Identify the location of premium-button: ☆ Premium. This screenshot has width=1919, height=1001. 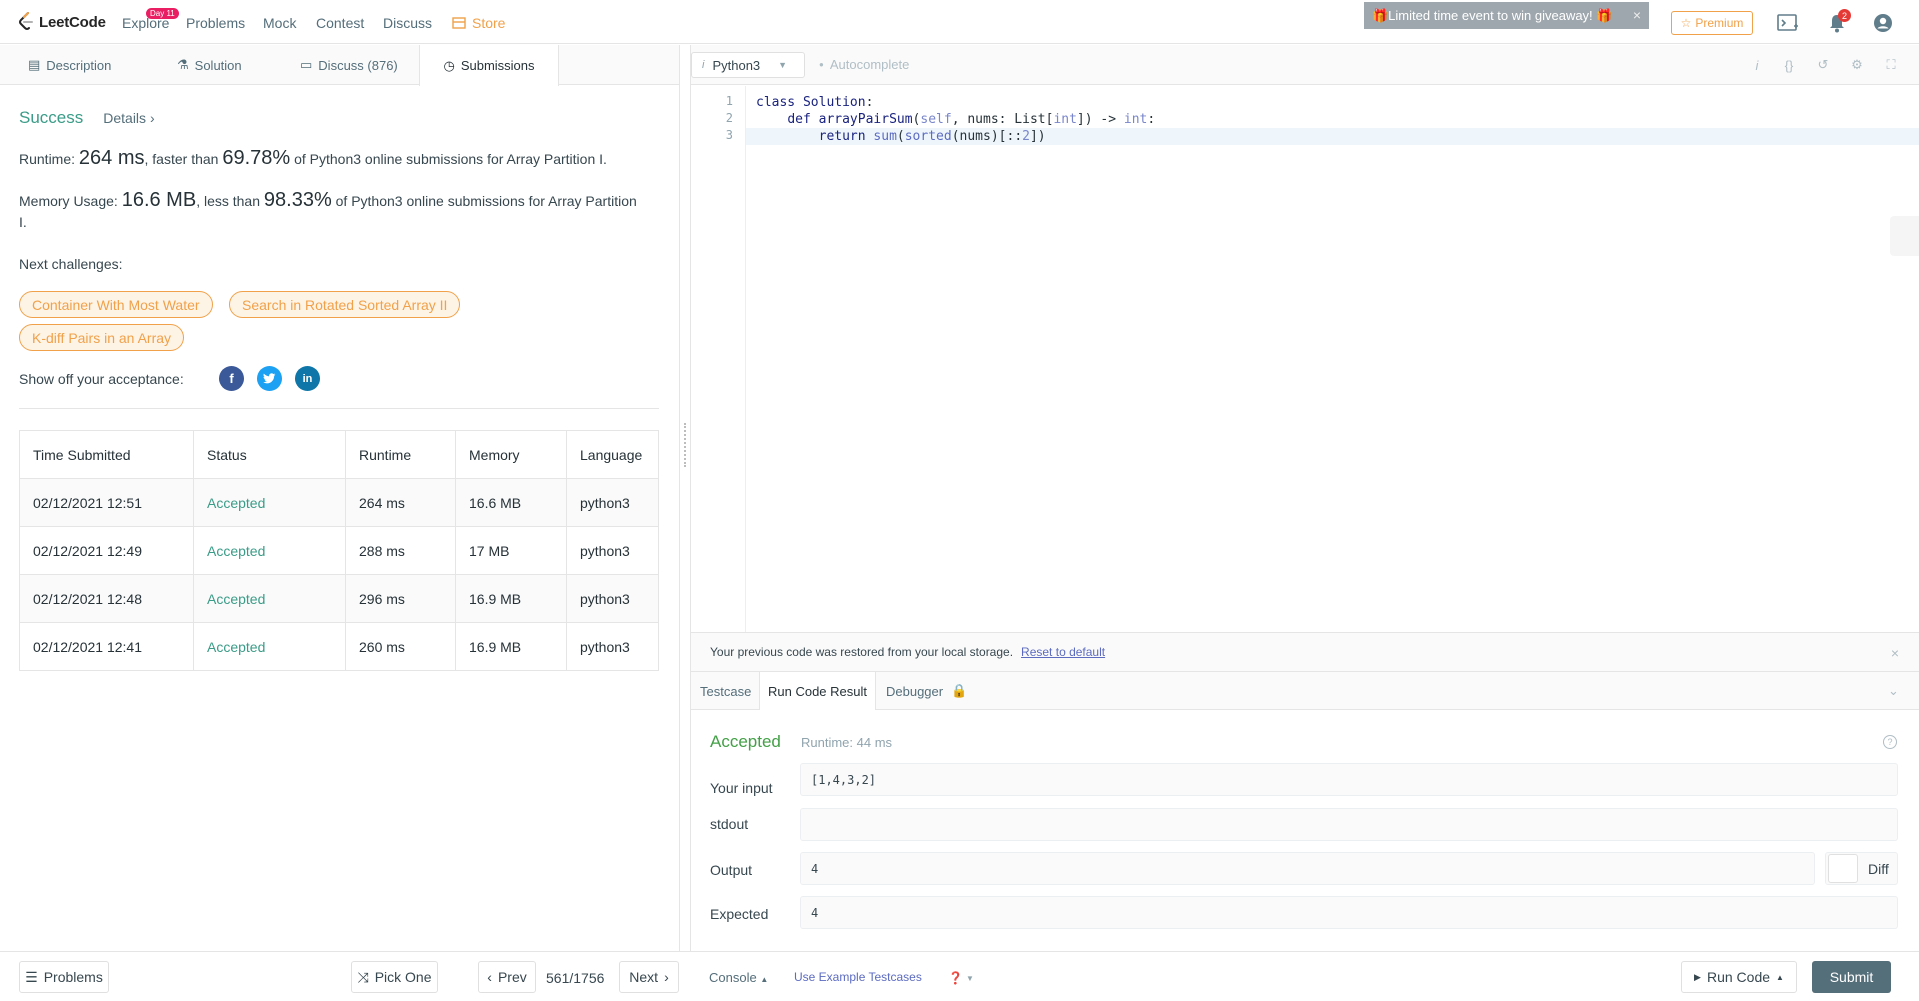
(1712, 23).